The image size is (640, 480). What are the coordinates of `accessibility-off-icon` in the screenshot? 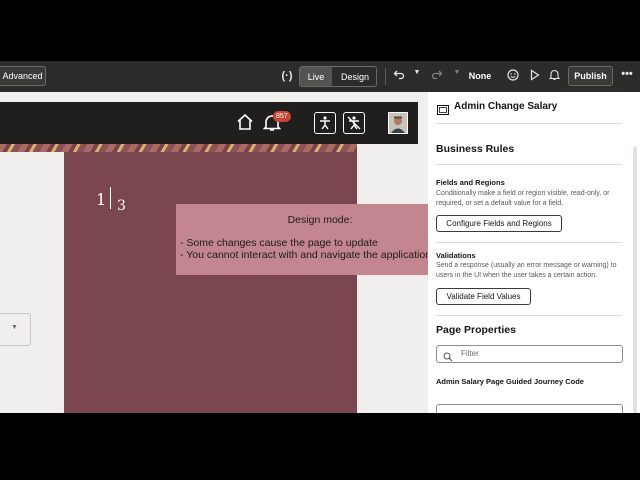 It's located at (354, 123).